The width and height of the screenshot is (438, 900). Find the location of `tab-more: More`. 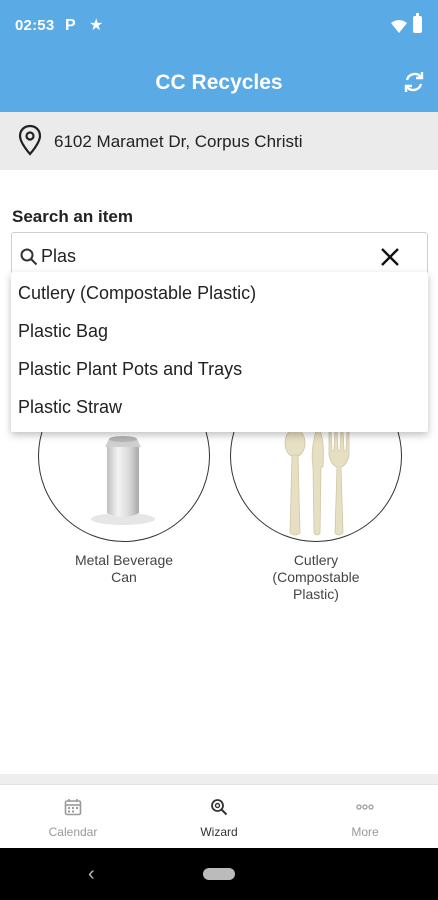

tab-more: More is located at coordinates (365, 817).